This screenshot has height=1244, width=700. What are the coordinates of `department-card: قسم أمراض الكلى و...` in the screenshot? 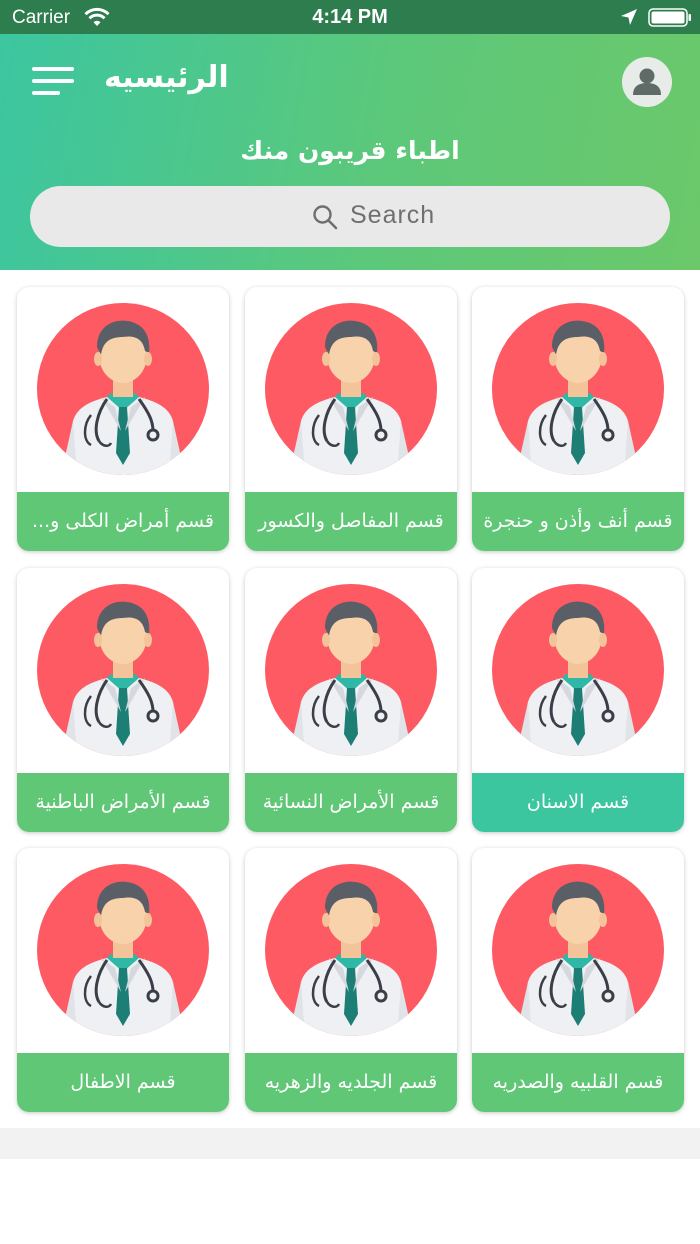 It's located at (123, 419).